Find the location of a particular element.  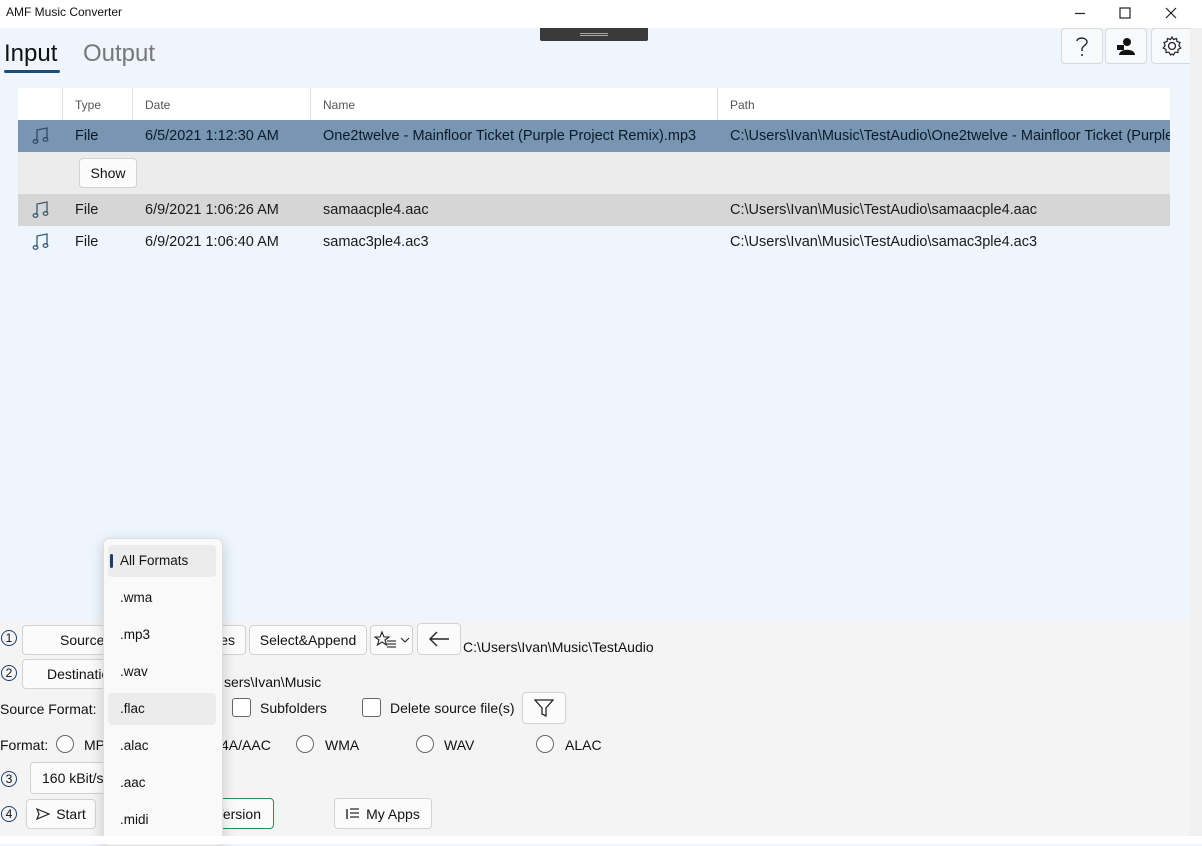

tab-input: Input is located at coordinates (30, 54).